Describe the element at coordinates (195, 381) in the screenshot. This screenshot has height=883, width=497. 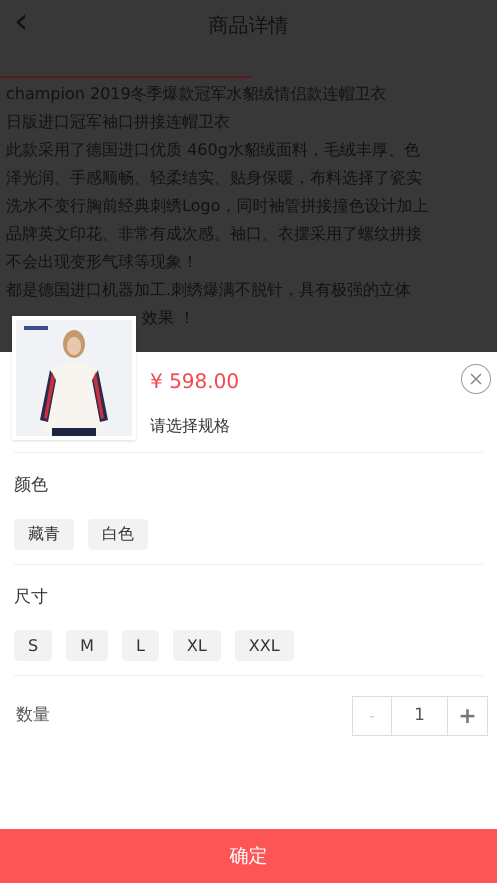
I see `price: ¥ 598.00` at that location.